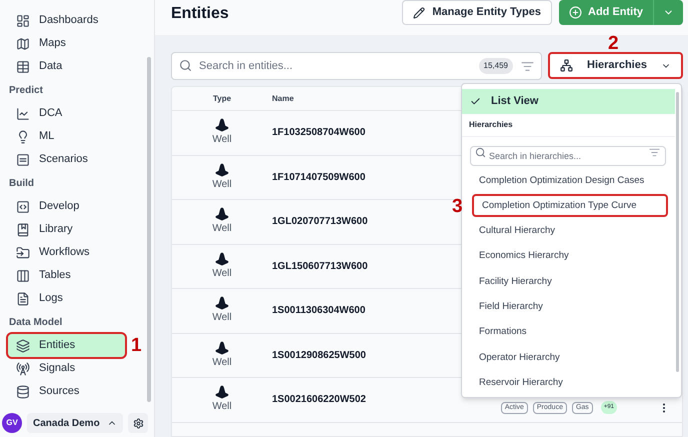  I want to click on lightbulb-icon, so click(23, 137).